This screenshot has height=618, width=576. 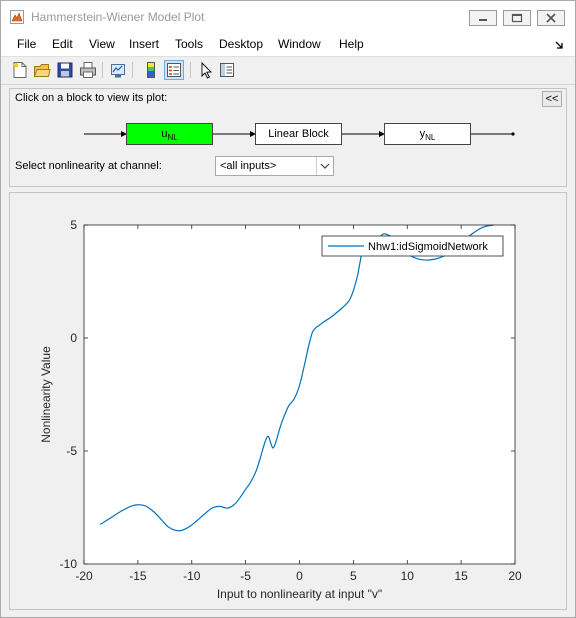 I want to click on property-inspector-icon, so click(x=227, y=70).